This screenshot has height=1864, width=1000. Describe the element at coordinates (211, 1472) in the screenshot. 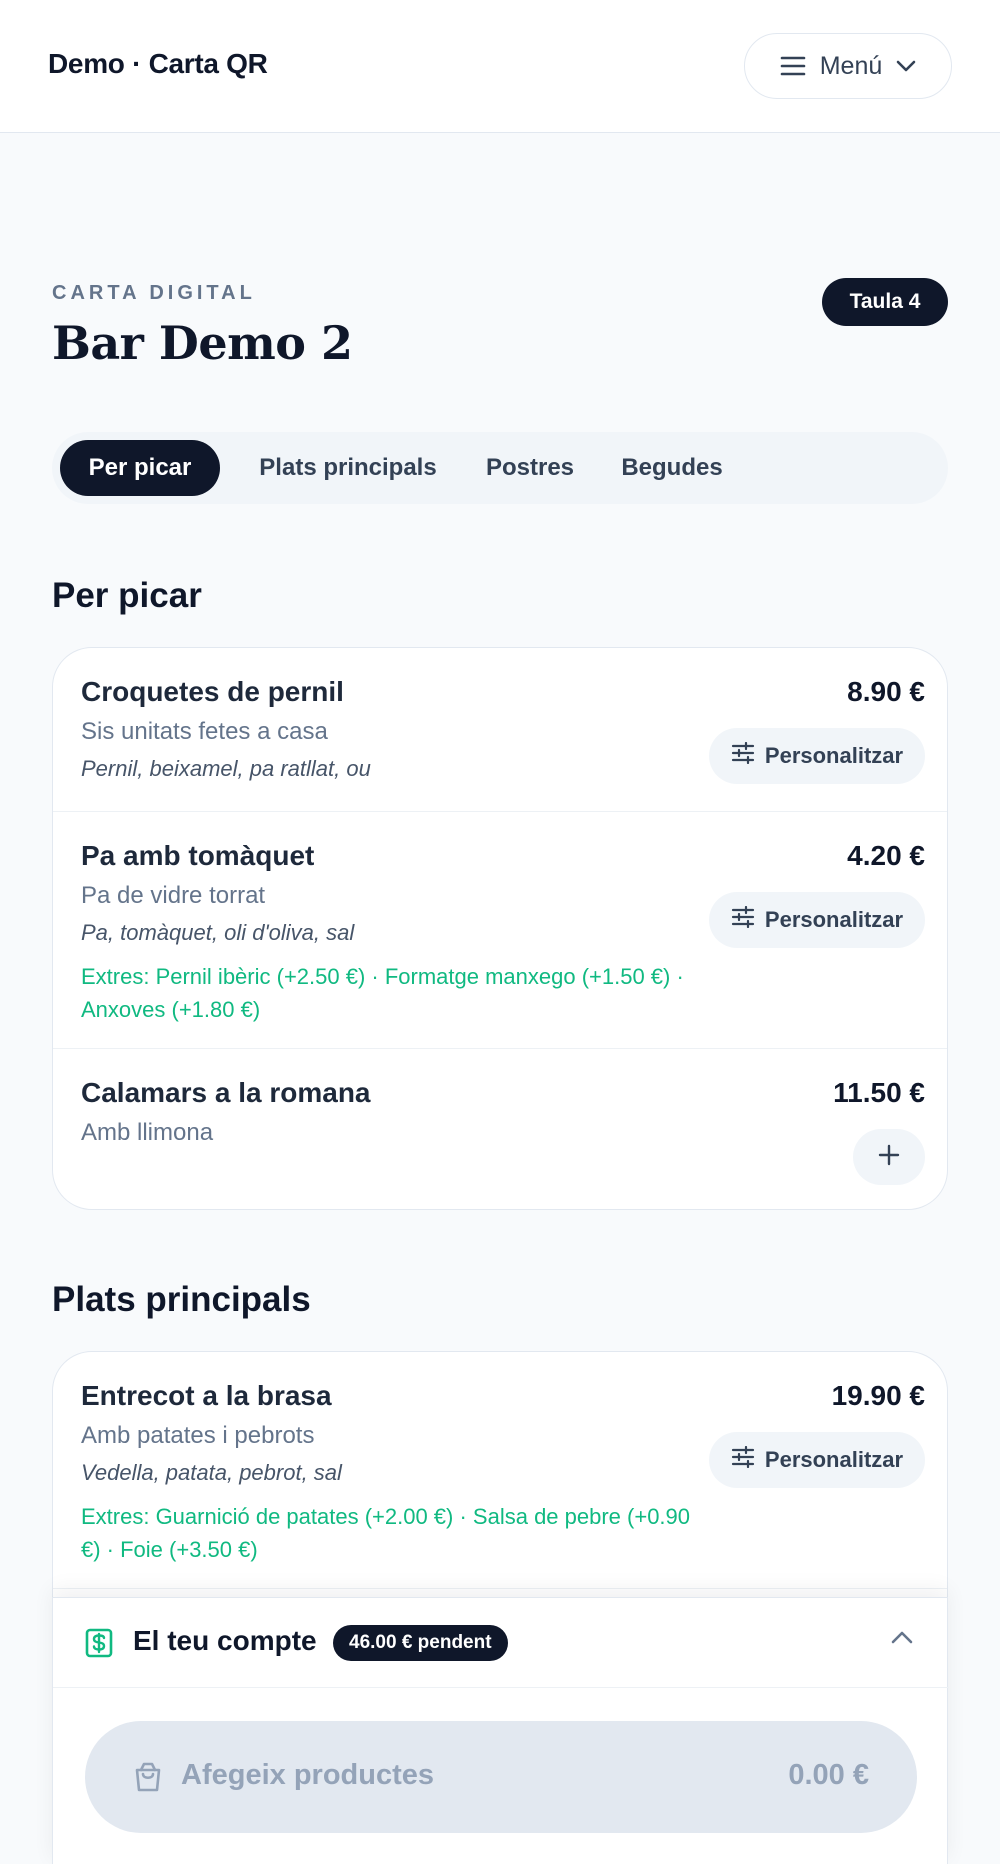

I see `item-ingredients: Vedella, patata, pebrot, sal` at that location.